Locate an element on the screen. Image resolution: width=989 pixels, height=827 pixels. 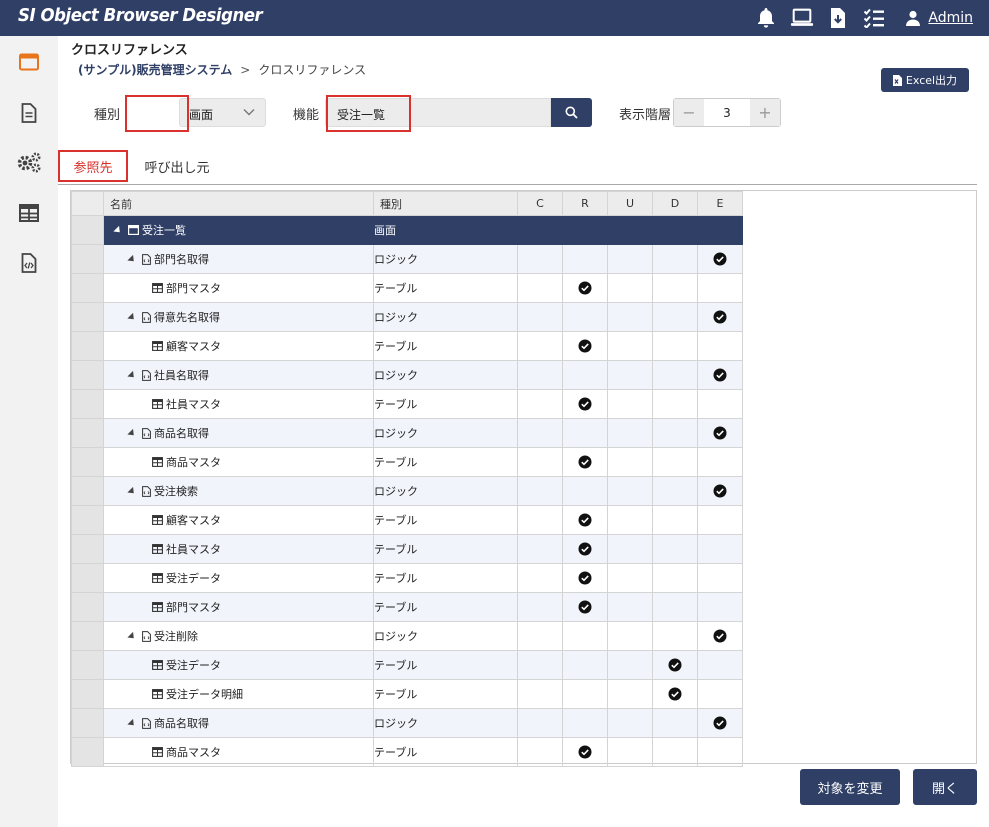
tab-references: 参照先 is located at coordinates (93, 166).